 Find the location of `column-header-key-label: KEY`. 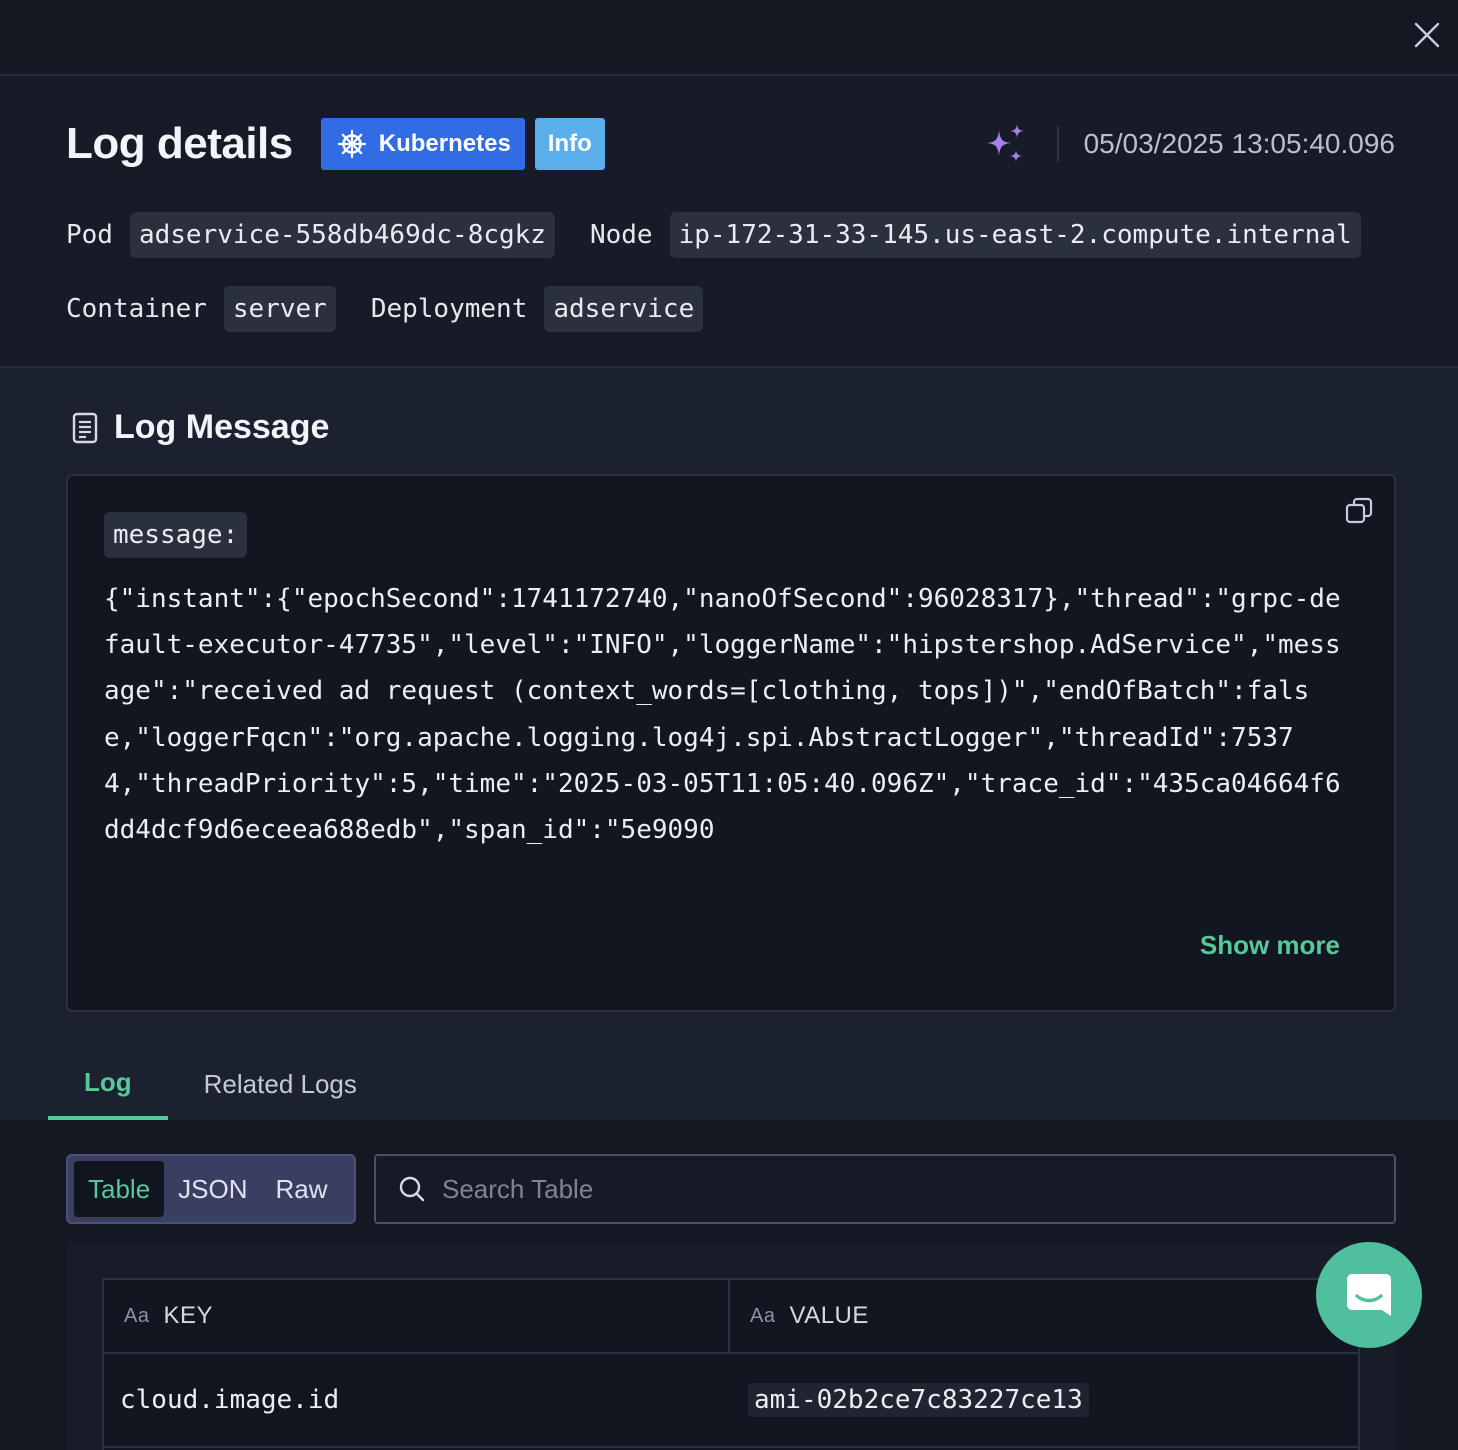

column-header-key-label: KEY is located at coordinates (188, 1315).